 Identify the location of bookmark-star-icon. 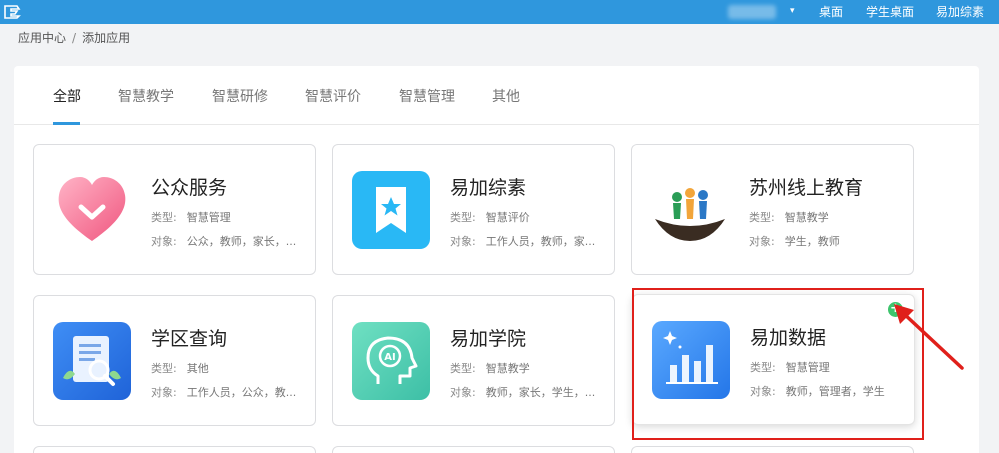
(391, 210).